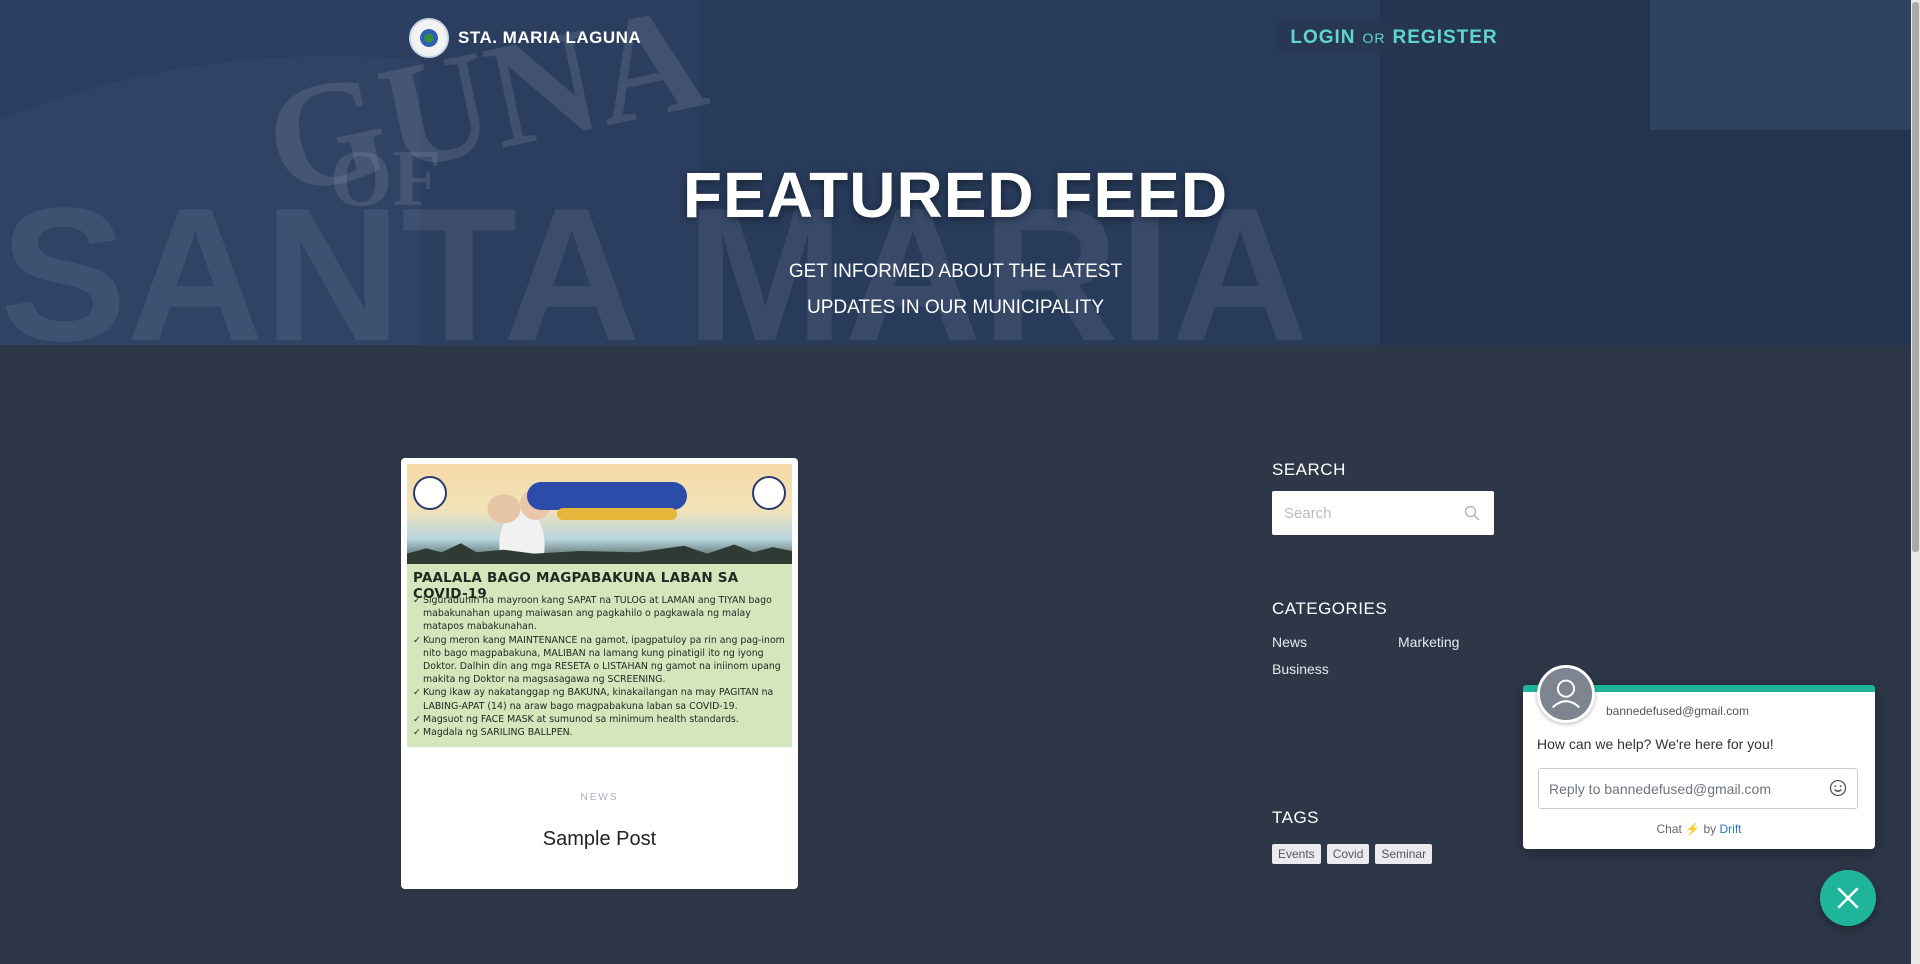 The width and height of the screenshot is (1920, 964). I want to click on drift-link: Drift, so click(1731, 829).